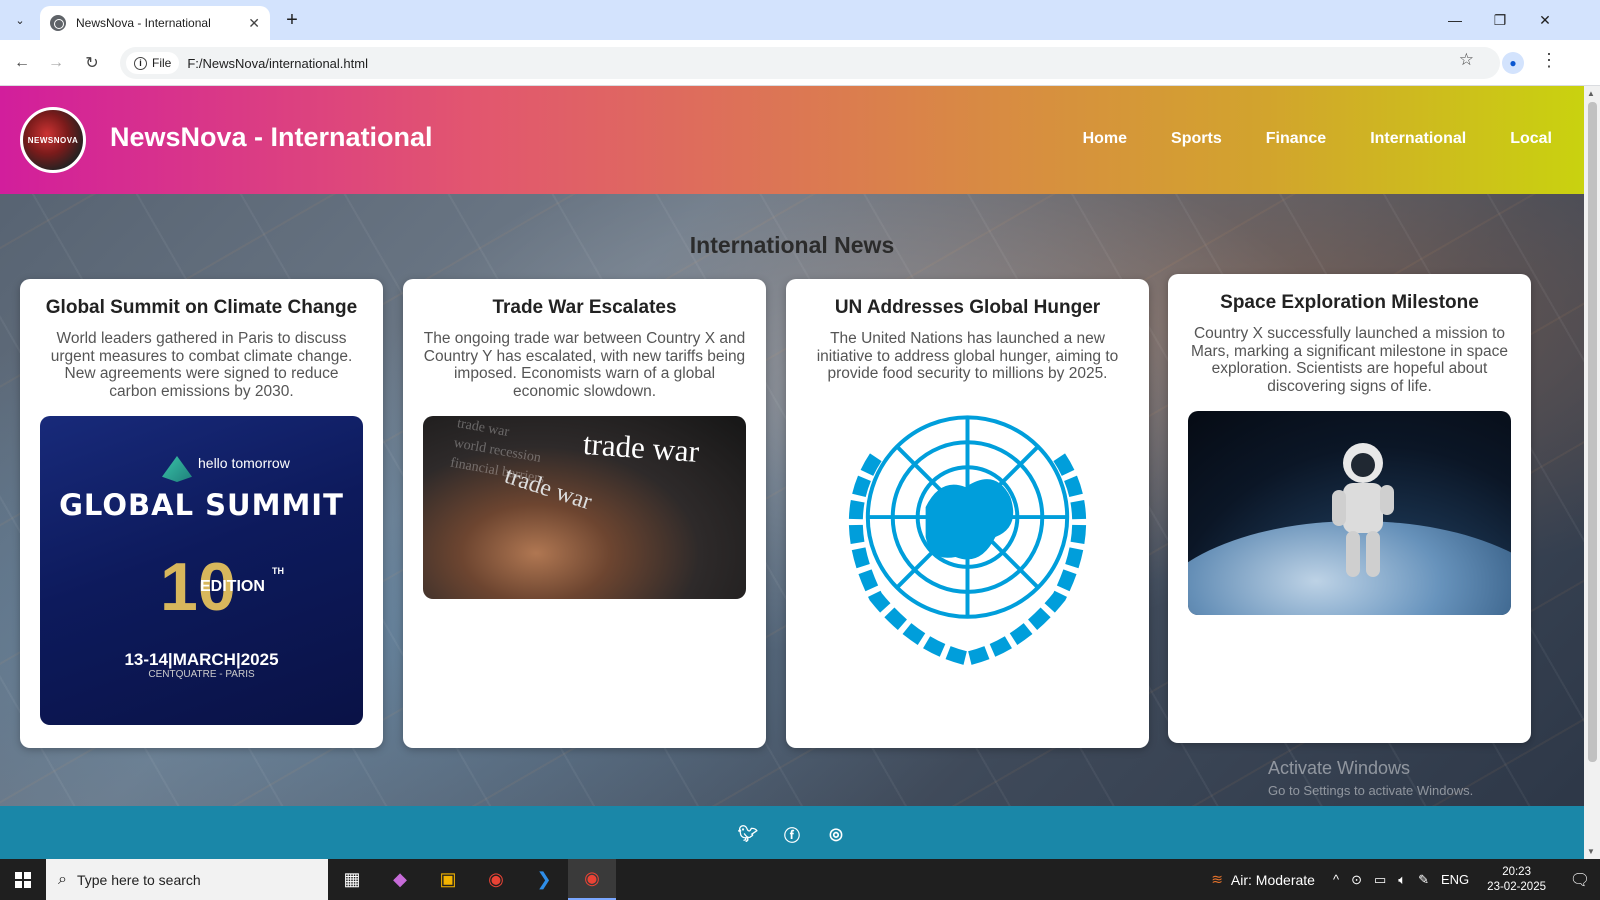 Image resolution: width=1600 pixels, height=900 pixels. What do you see at coordinates (140, 63) in the screenshot?
I see `info-icon: i` at bounding box center [140, 63].